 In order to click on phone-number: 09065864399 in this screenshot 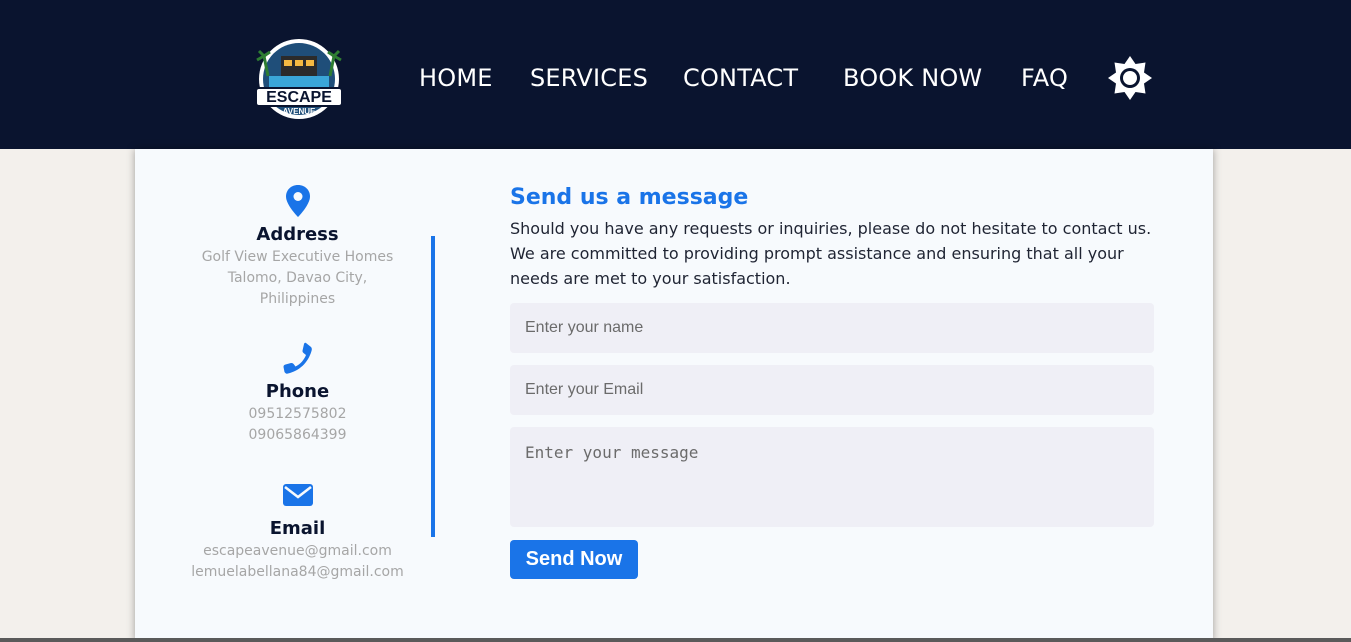, I will do `click(297, 435)`.